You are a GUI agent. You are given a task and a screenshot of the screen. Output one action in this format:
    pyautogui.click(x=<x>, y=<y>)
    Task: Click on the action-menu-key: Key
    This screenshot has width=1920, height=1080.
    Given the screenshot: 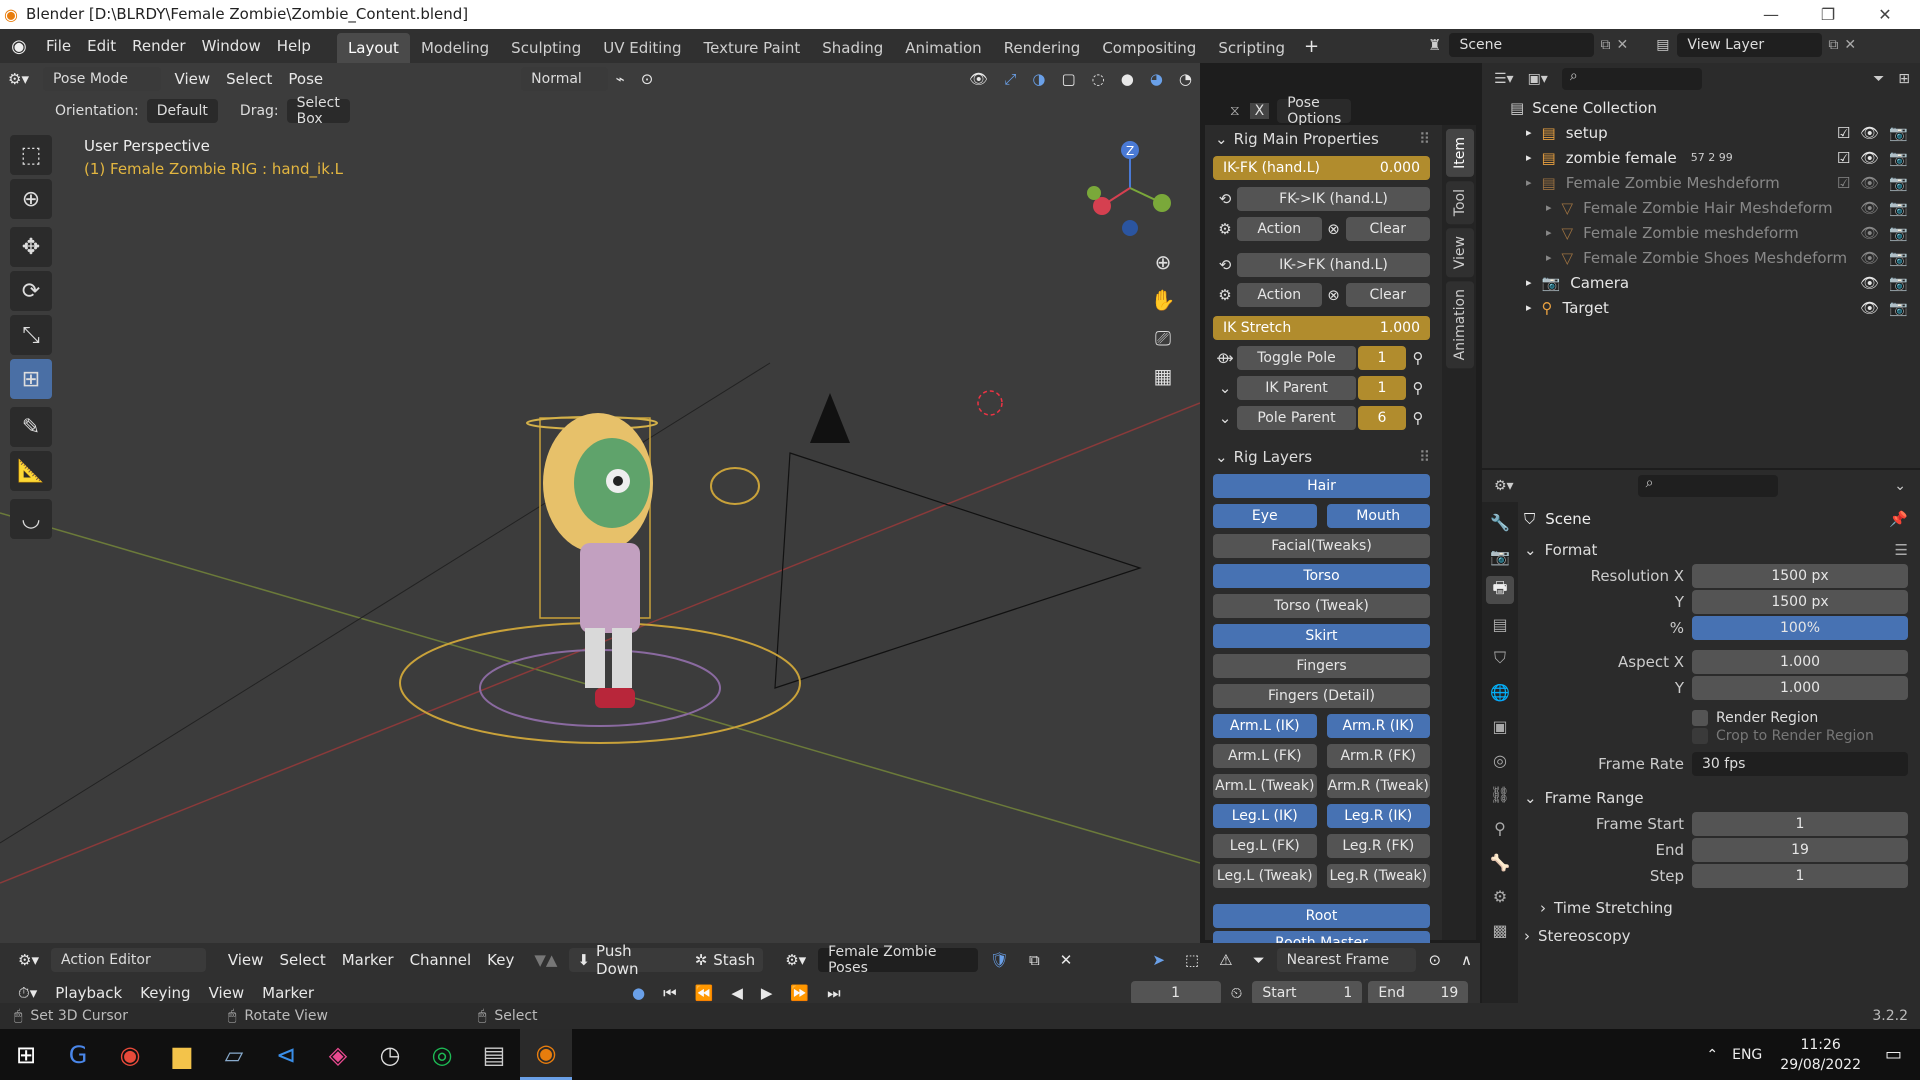 What is the action you would take?
    pyautogui.click(x=500, y=960)
    